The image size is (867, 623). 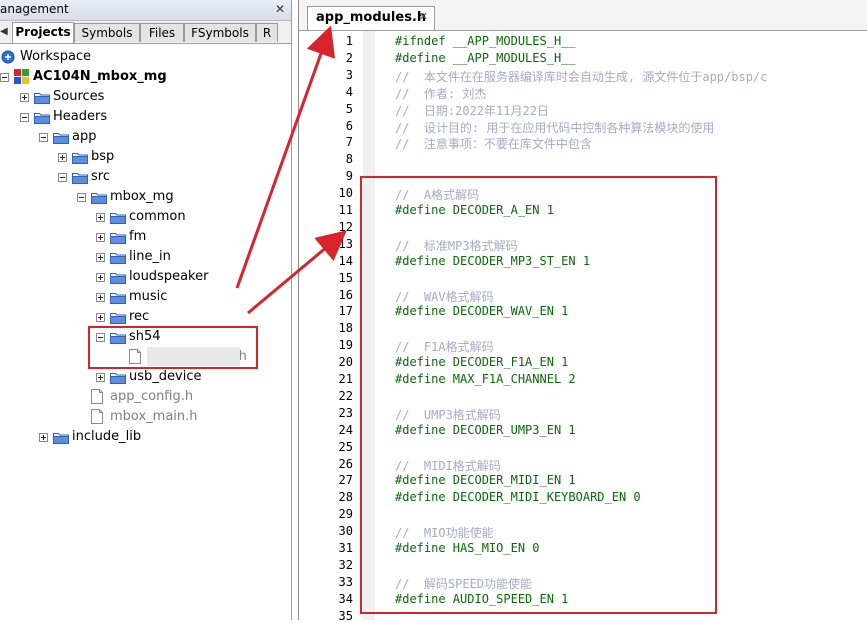 I want to click on tree-item-loudspeaker: loudspeaker, so click(x=145, y=277).